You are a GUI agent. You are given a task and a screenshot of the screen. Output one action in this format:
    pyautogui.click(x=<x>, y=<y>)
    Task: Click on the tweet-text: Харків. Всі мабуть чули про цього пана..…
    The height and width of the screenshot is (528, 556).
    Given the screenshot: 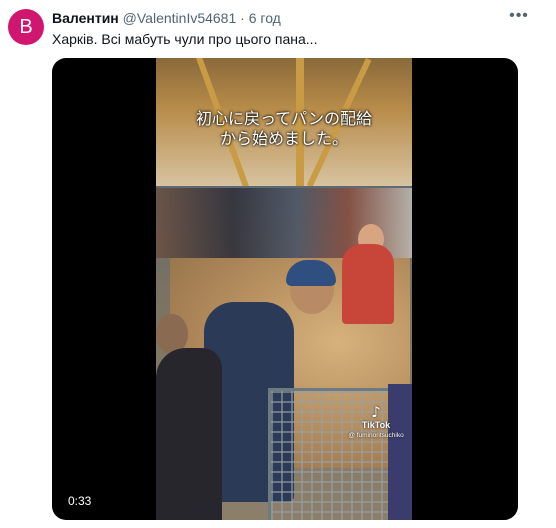 What is the action you would take?
    pyautogui.click(x=185, y=39)
    